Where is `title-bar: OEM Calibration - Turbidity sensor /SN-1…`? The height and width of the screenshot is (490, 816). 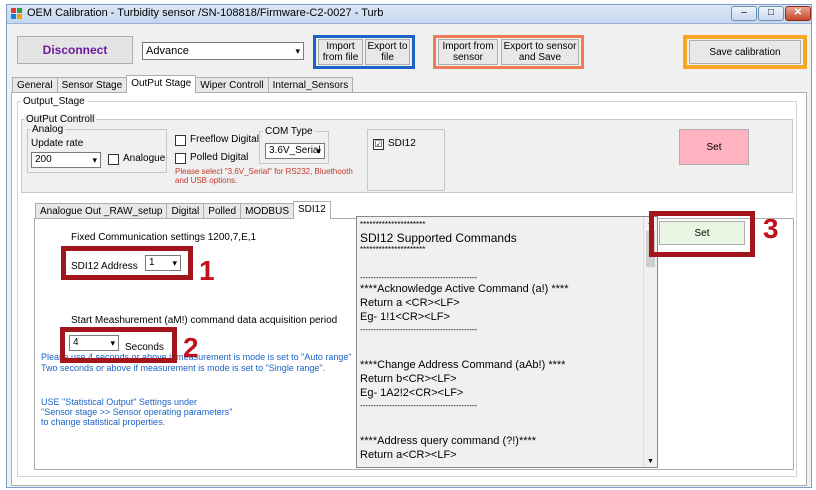 title-bar: OEM Calibration - Turbidity sensor /SN-1… is located at coordinates (409, 14).